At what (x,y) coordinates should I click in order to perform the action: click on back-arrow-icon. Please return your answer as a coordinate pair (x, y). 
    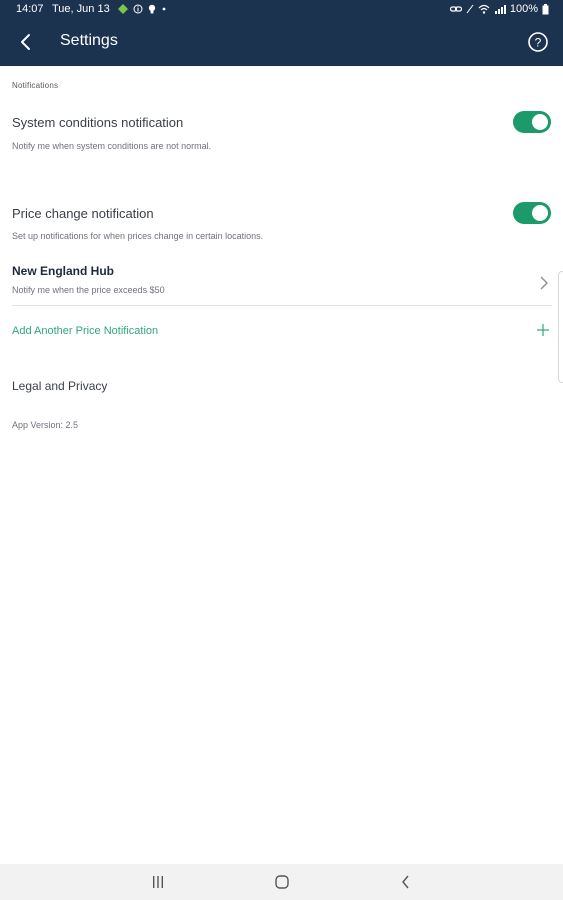
    Looking at the image, I should click on (26, 42).